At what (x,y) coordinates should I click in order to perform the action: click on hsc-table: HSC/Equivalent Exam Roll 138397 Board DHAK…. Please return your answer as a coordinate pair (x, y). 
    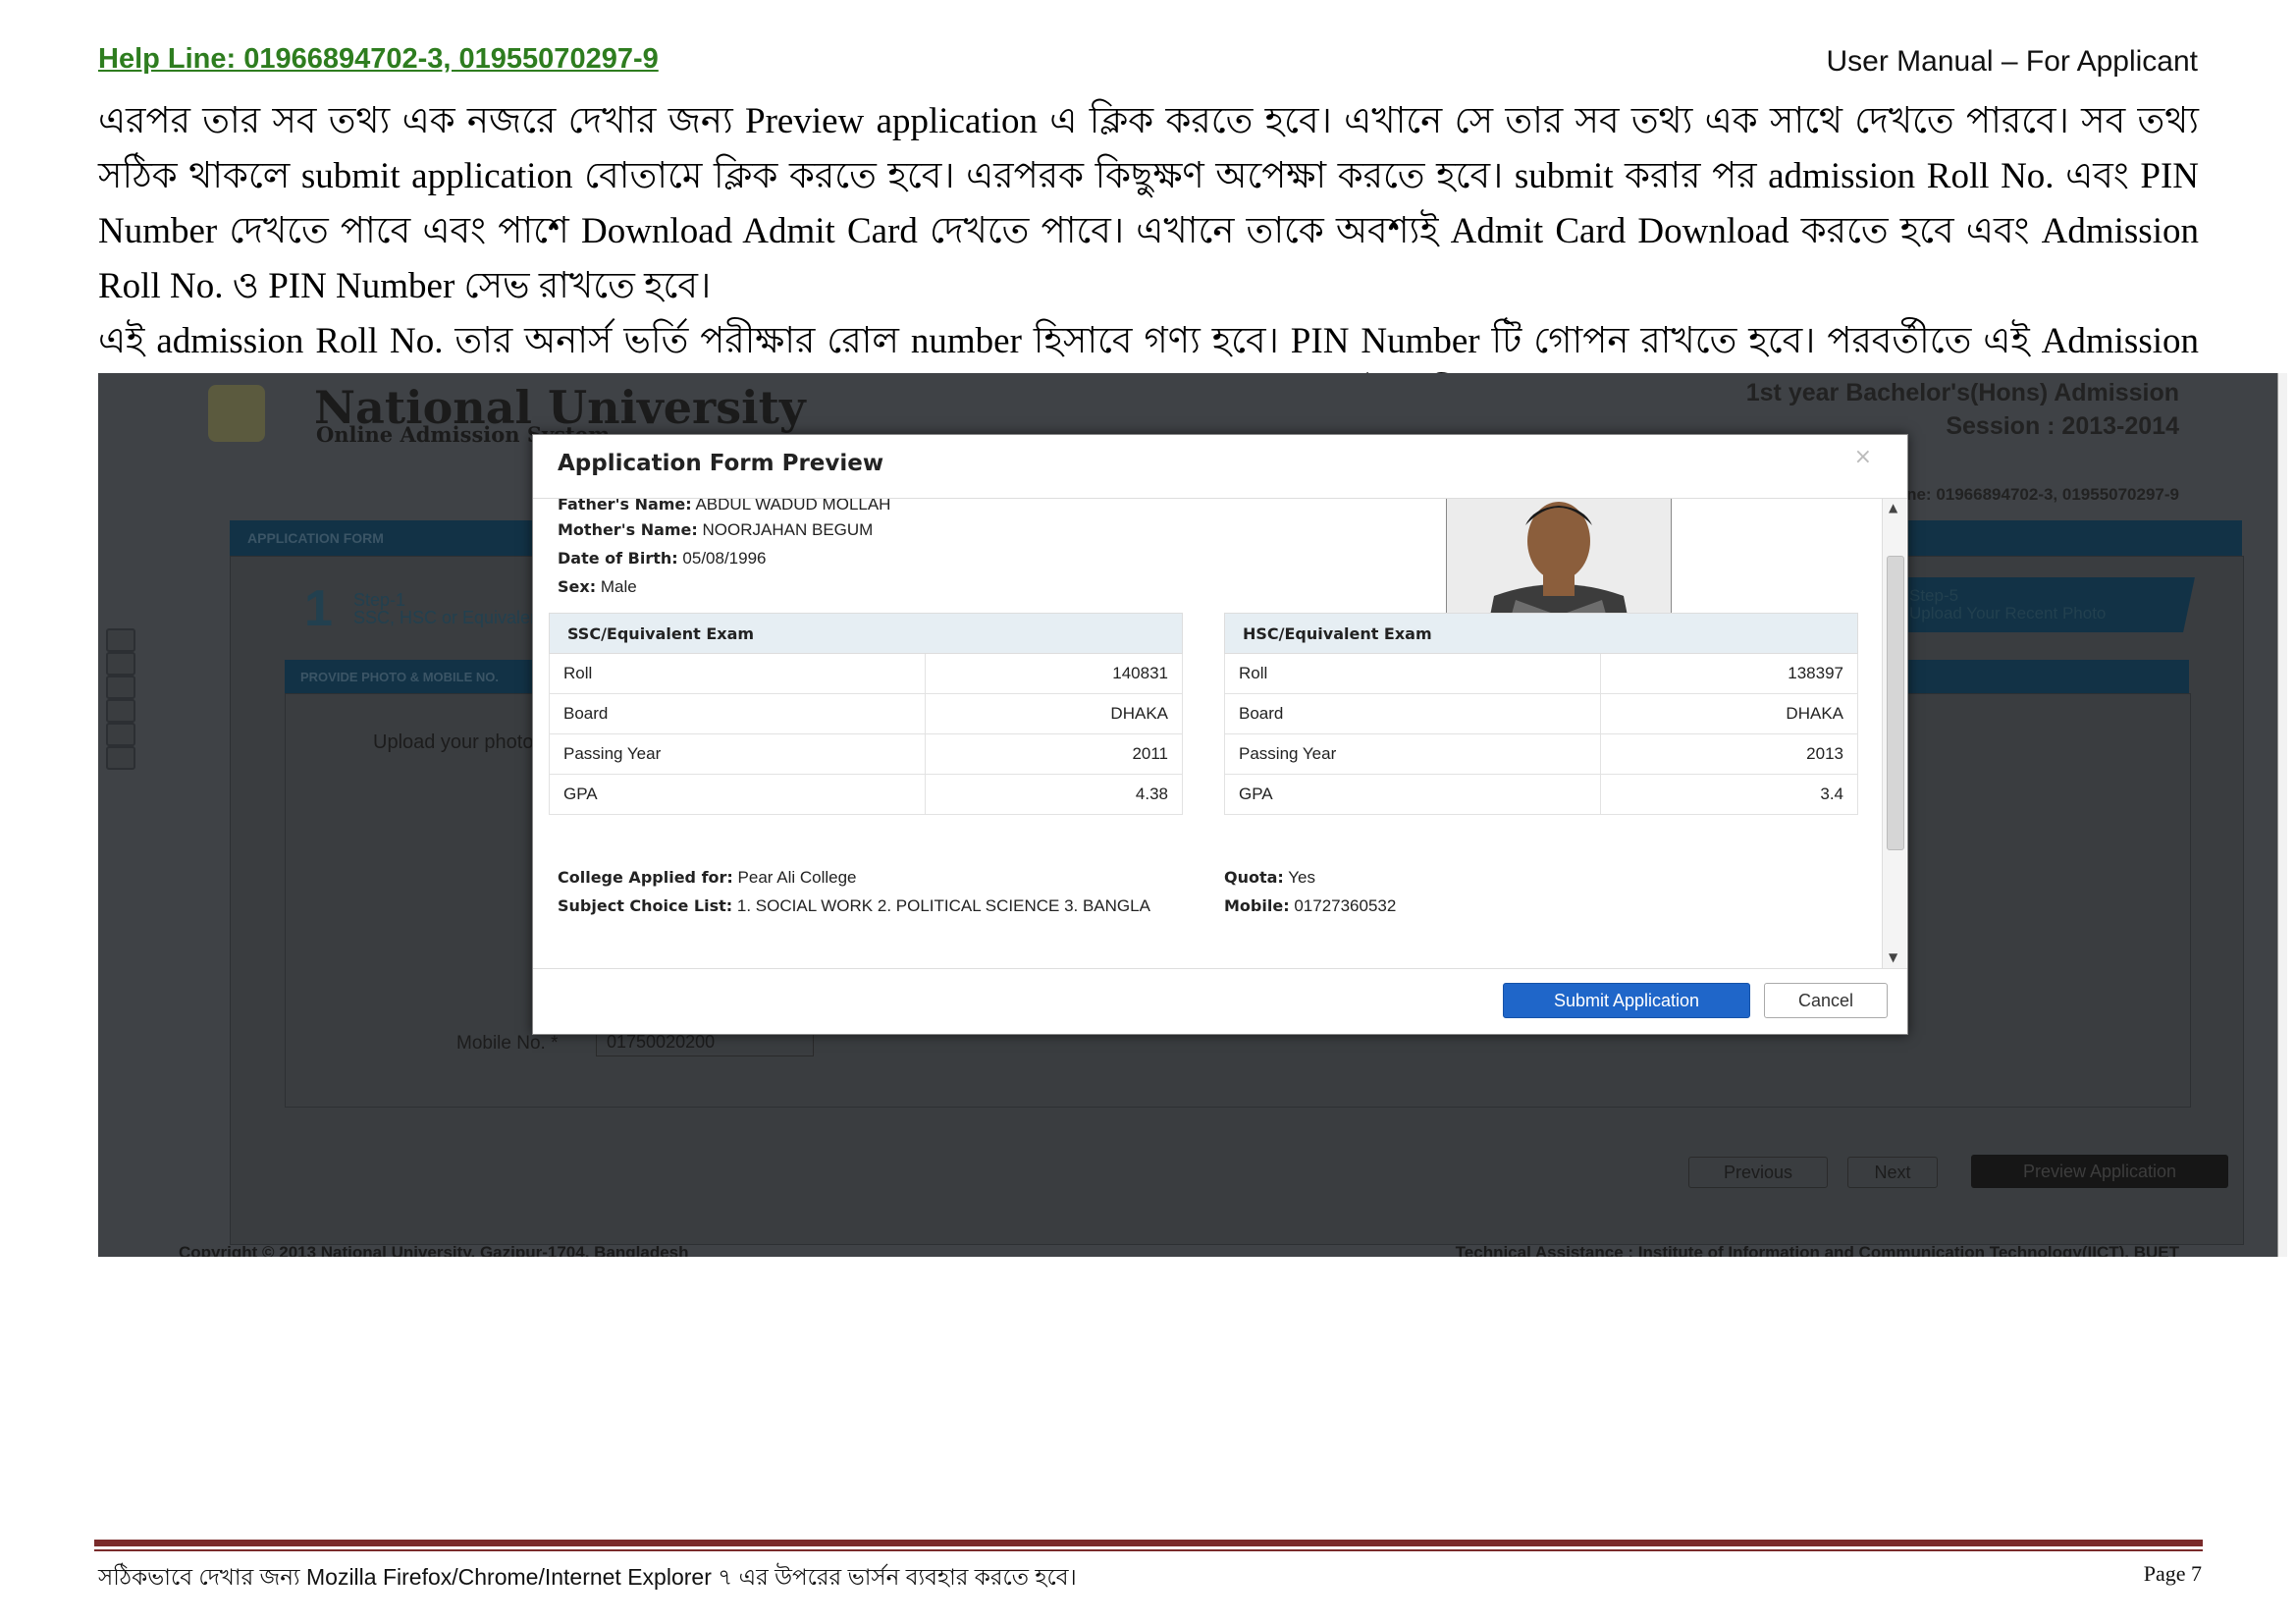
    Looking at the image, I should click on (1541, 714).